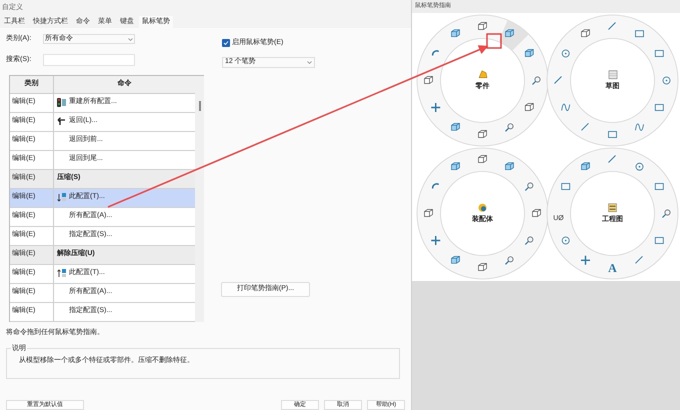 The height and width of the screenshot is (410, 680). What do you see at coordinates (61, 197) in the screenshot?
I see `down-arrow-icon` at bounding box center [61, 197].